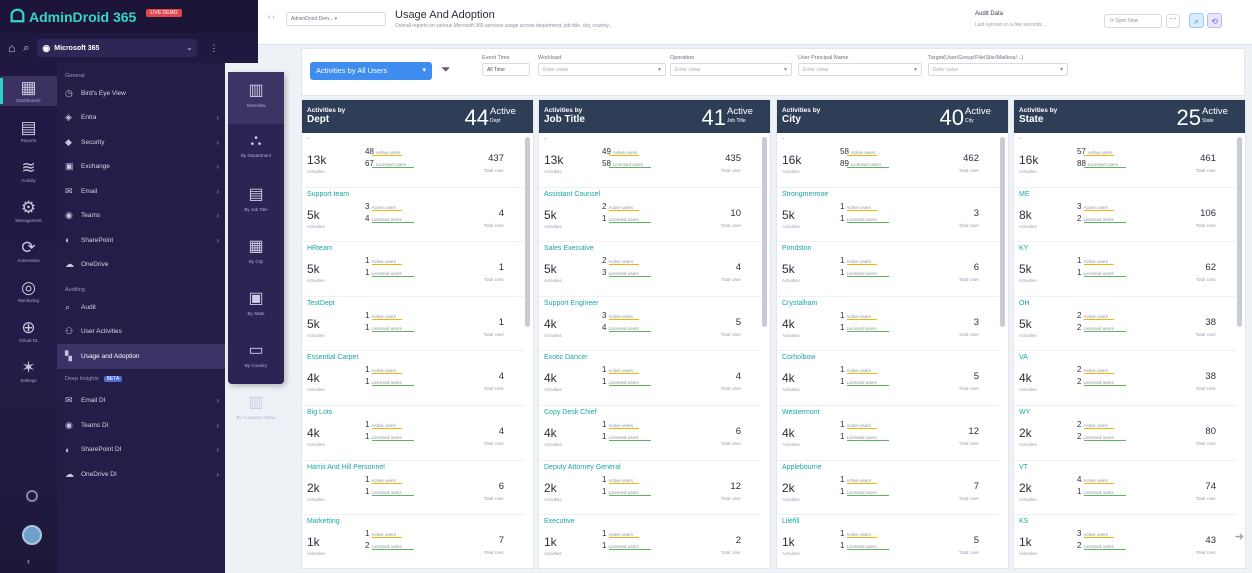  What do you see at coordinates (413, 305) in the screenshot?
I see `row-name-link: TestDept` at bounding box center [413, 305].